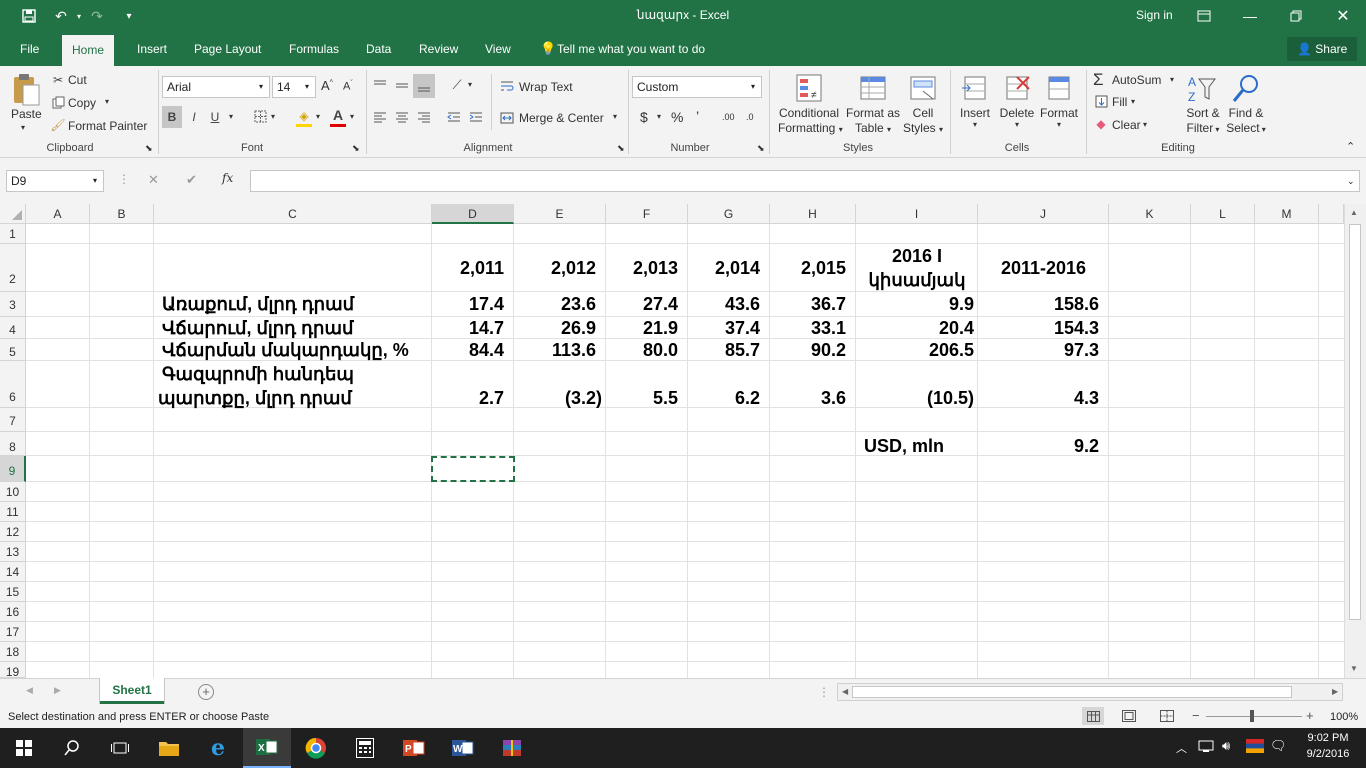 The width and height of the screenshot is (1366, 768). I want to click on cell-i8: USD, mln, so click(904, 446).